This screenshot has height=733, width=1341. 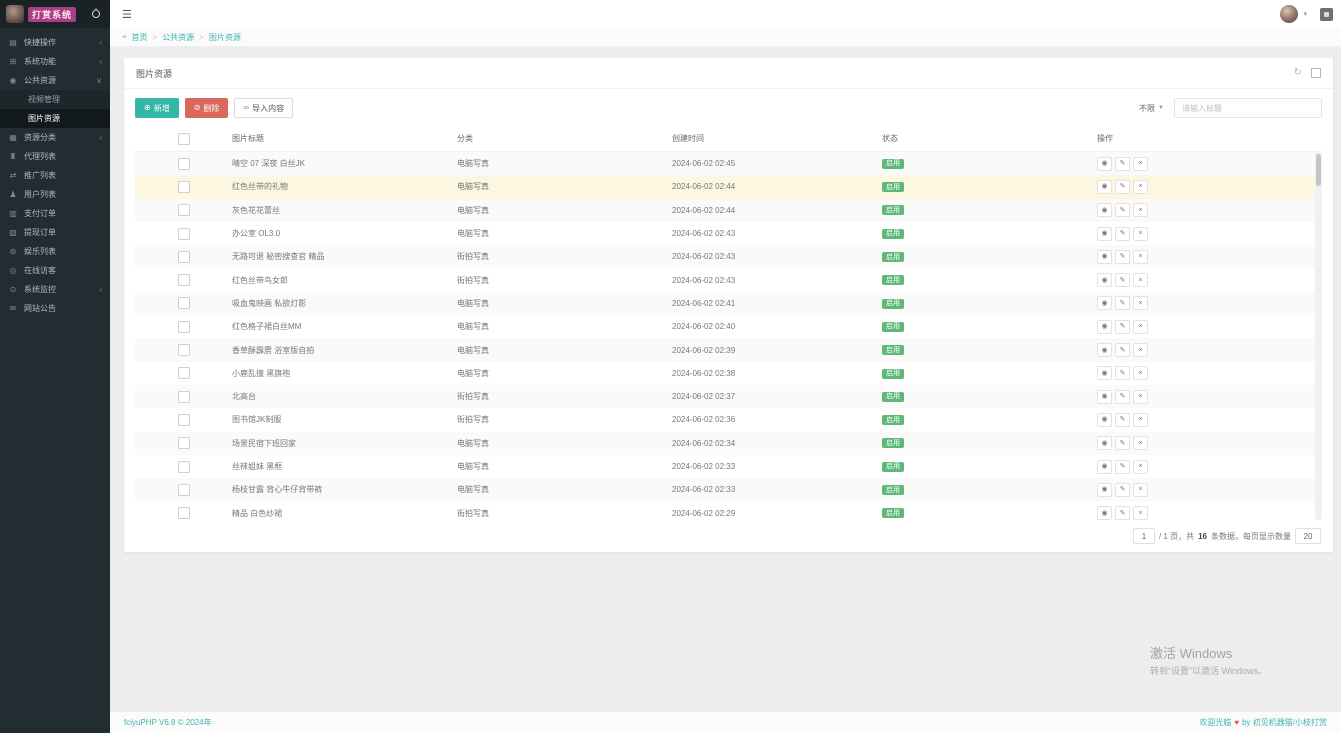 I want to click on user-avatar, so click(x=1289, y=14).